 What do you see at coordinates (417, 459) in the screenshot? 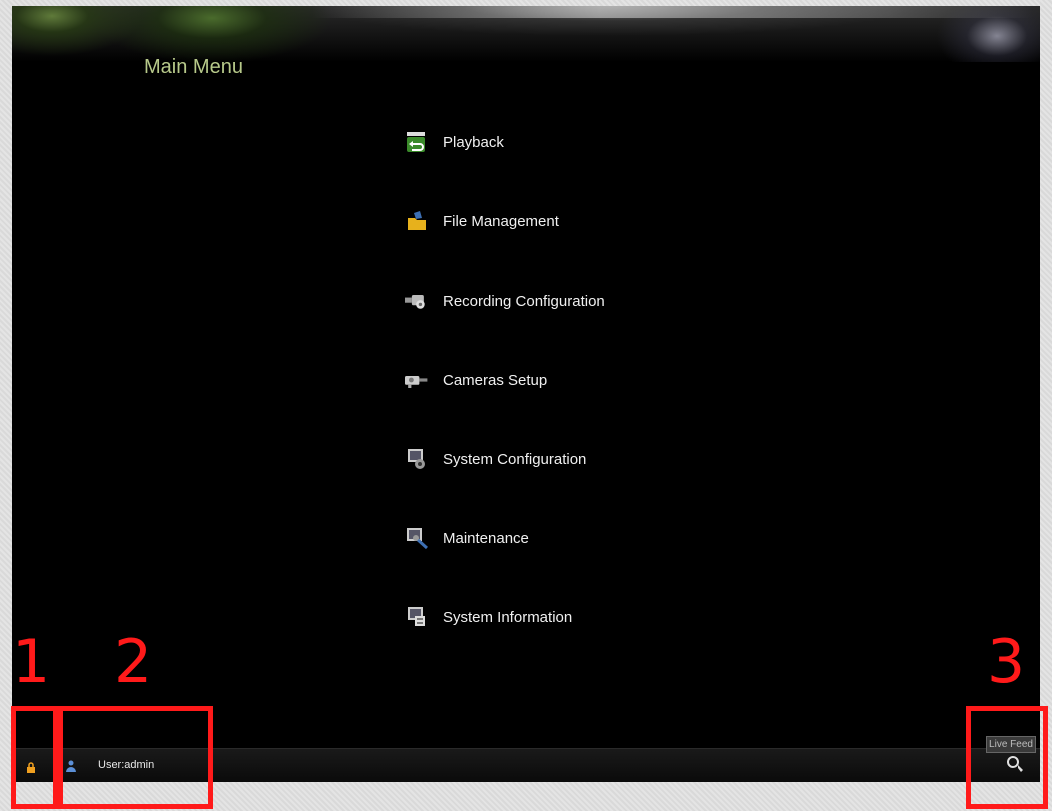
I see `system-config-icon` at bounding box center [417, 459].